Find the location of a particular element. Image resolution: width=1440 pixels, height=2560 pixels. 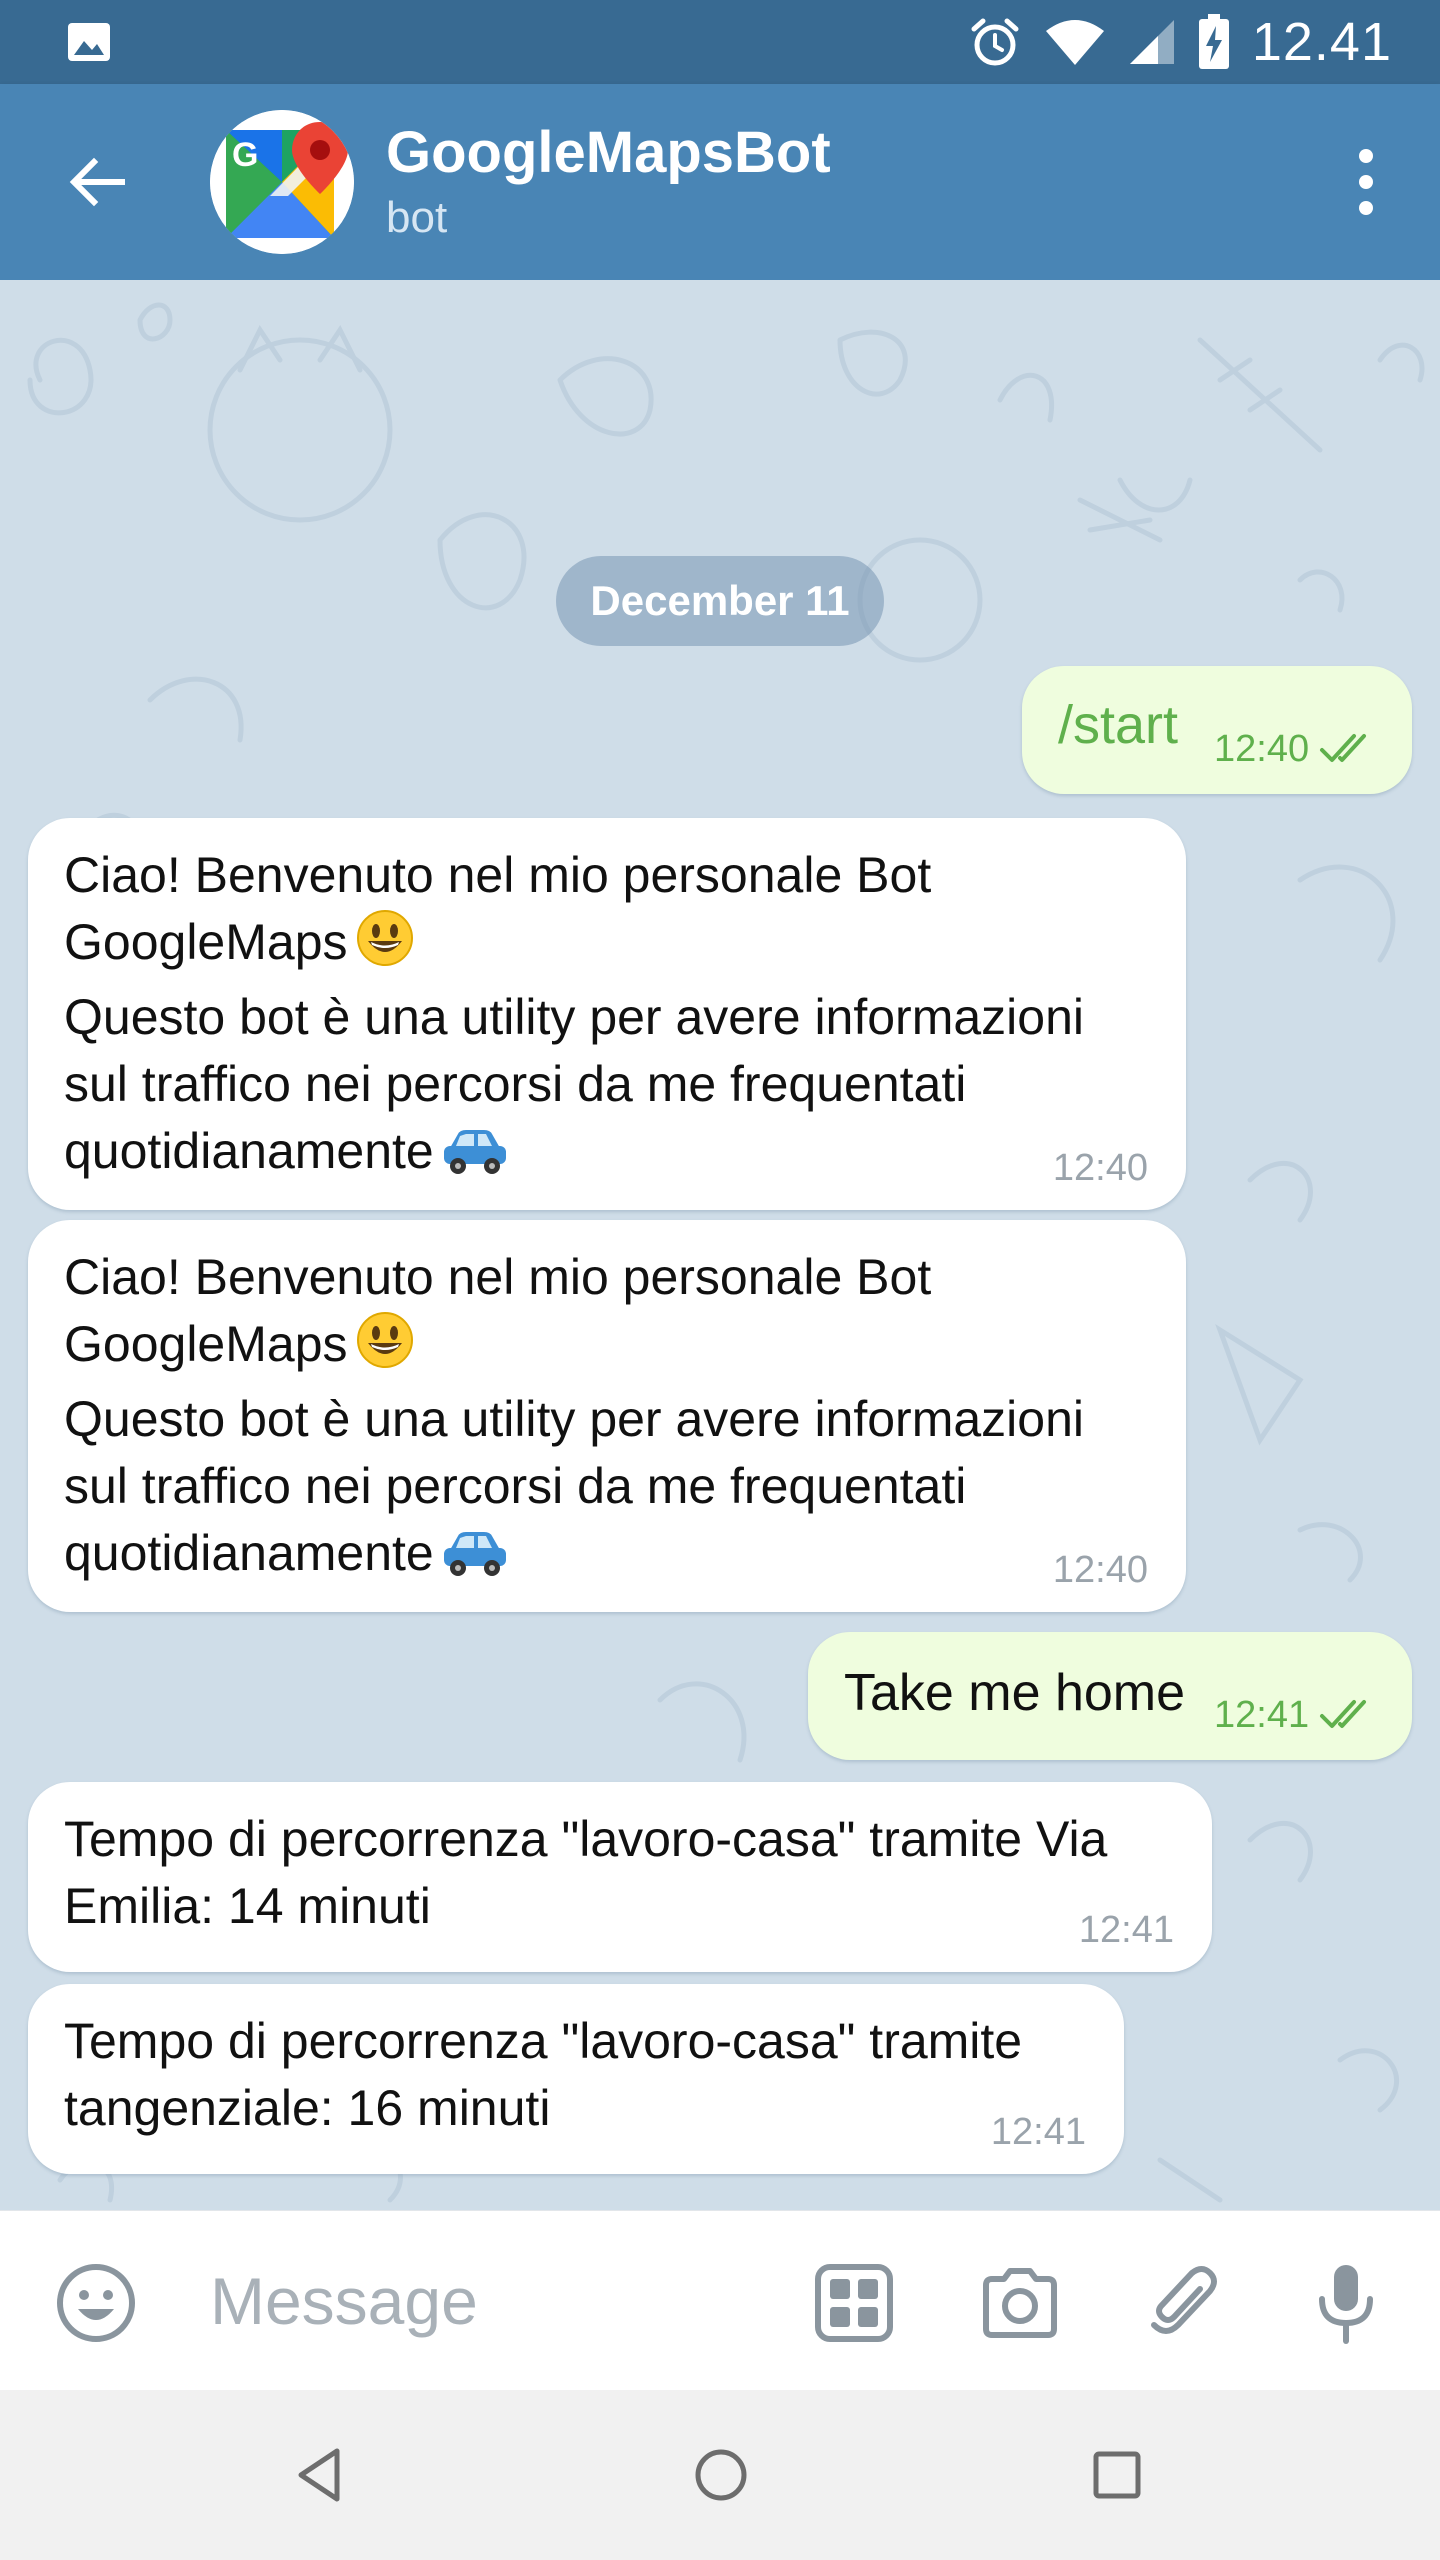

status-bar: 12.41 is located at coordinates (720, 42).